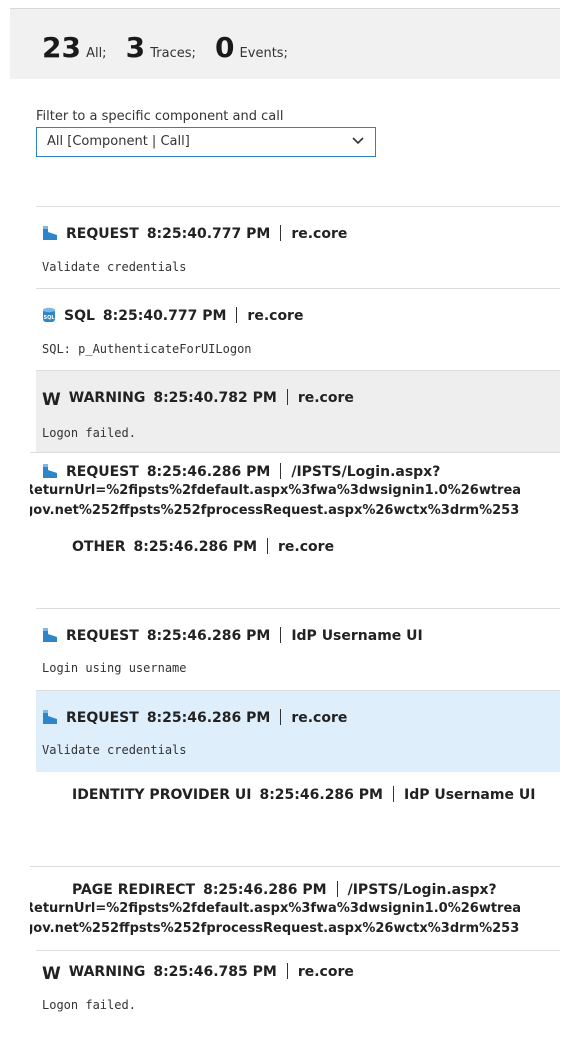  Describe the element at coordinates (173, 53) in the screenshot. I see `traces-label: Traces;` at that location.